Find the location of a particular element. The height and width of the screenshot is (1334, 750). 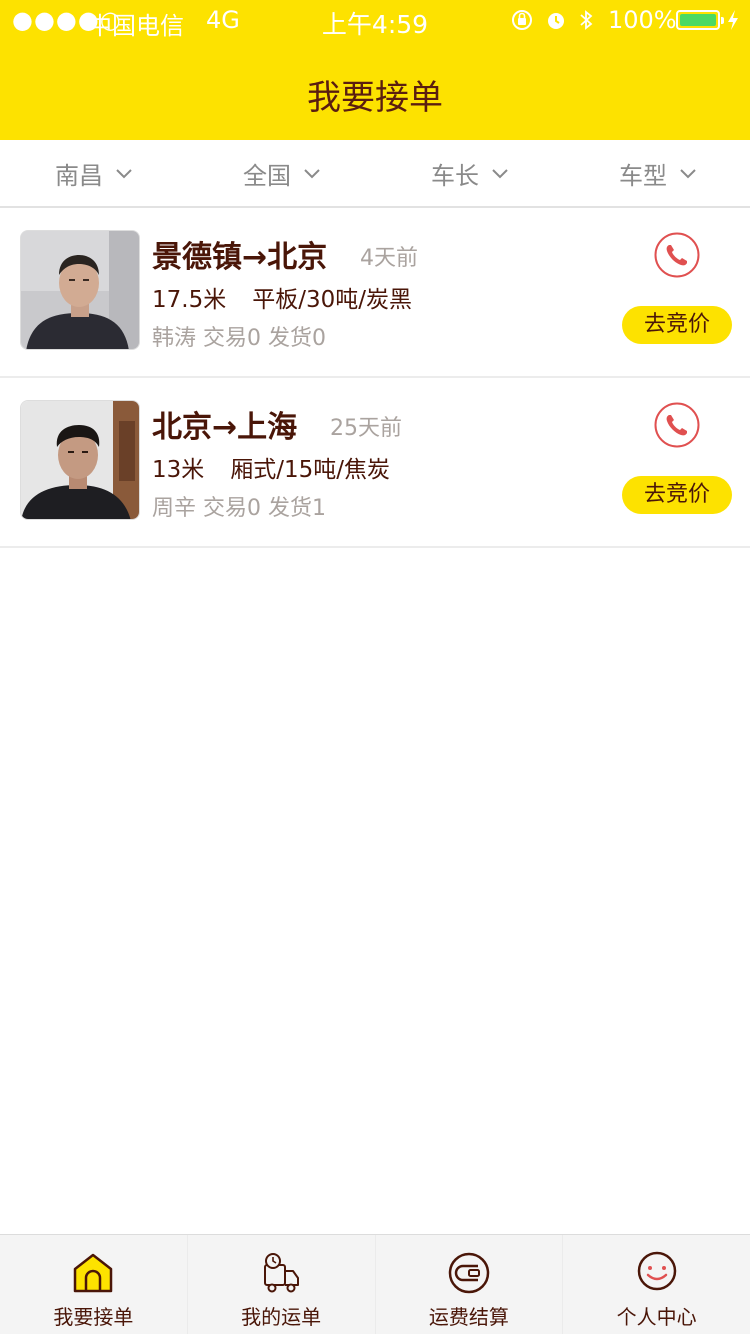

battery-icon is located at coordinates (700, 20).